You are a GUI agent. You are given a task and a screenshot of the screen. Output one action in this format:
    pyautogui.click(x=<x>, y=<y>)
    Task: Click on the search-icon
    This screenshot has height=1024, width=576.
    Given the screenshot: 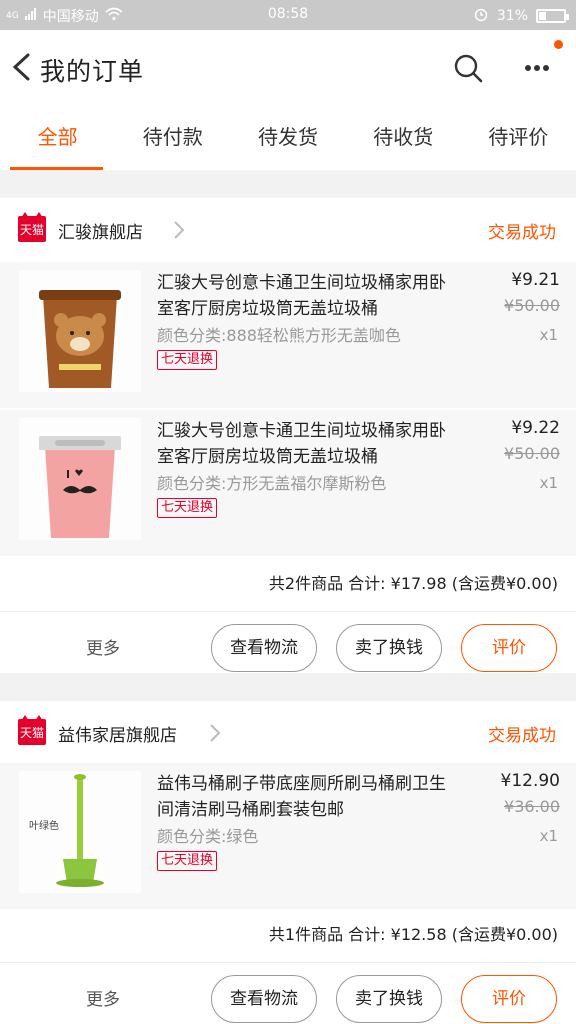 What is the action you would take?
    pyautogui.click(x=468, y=68)
    